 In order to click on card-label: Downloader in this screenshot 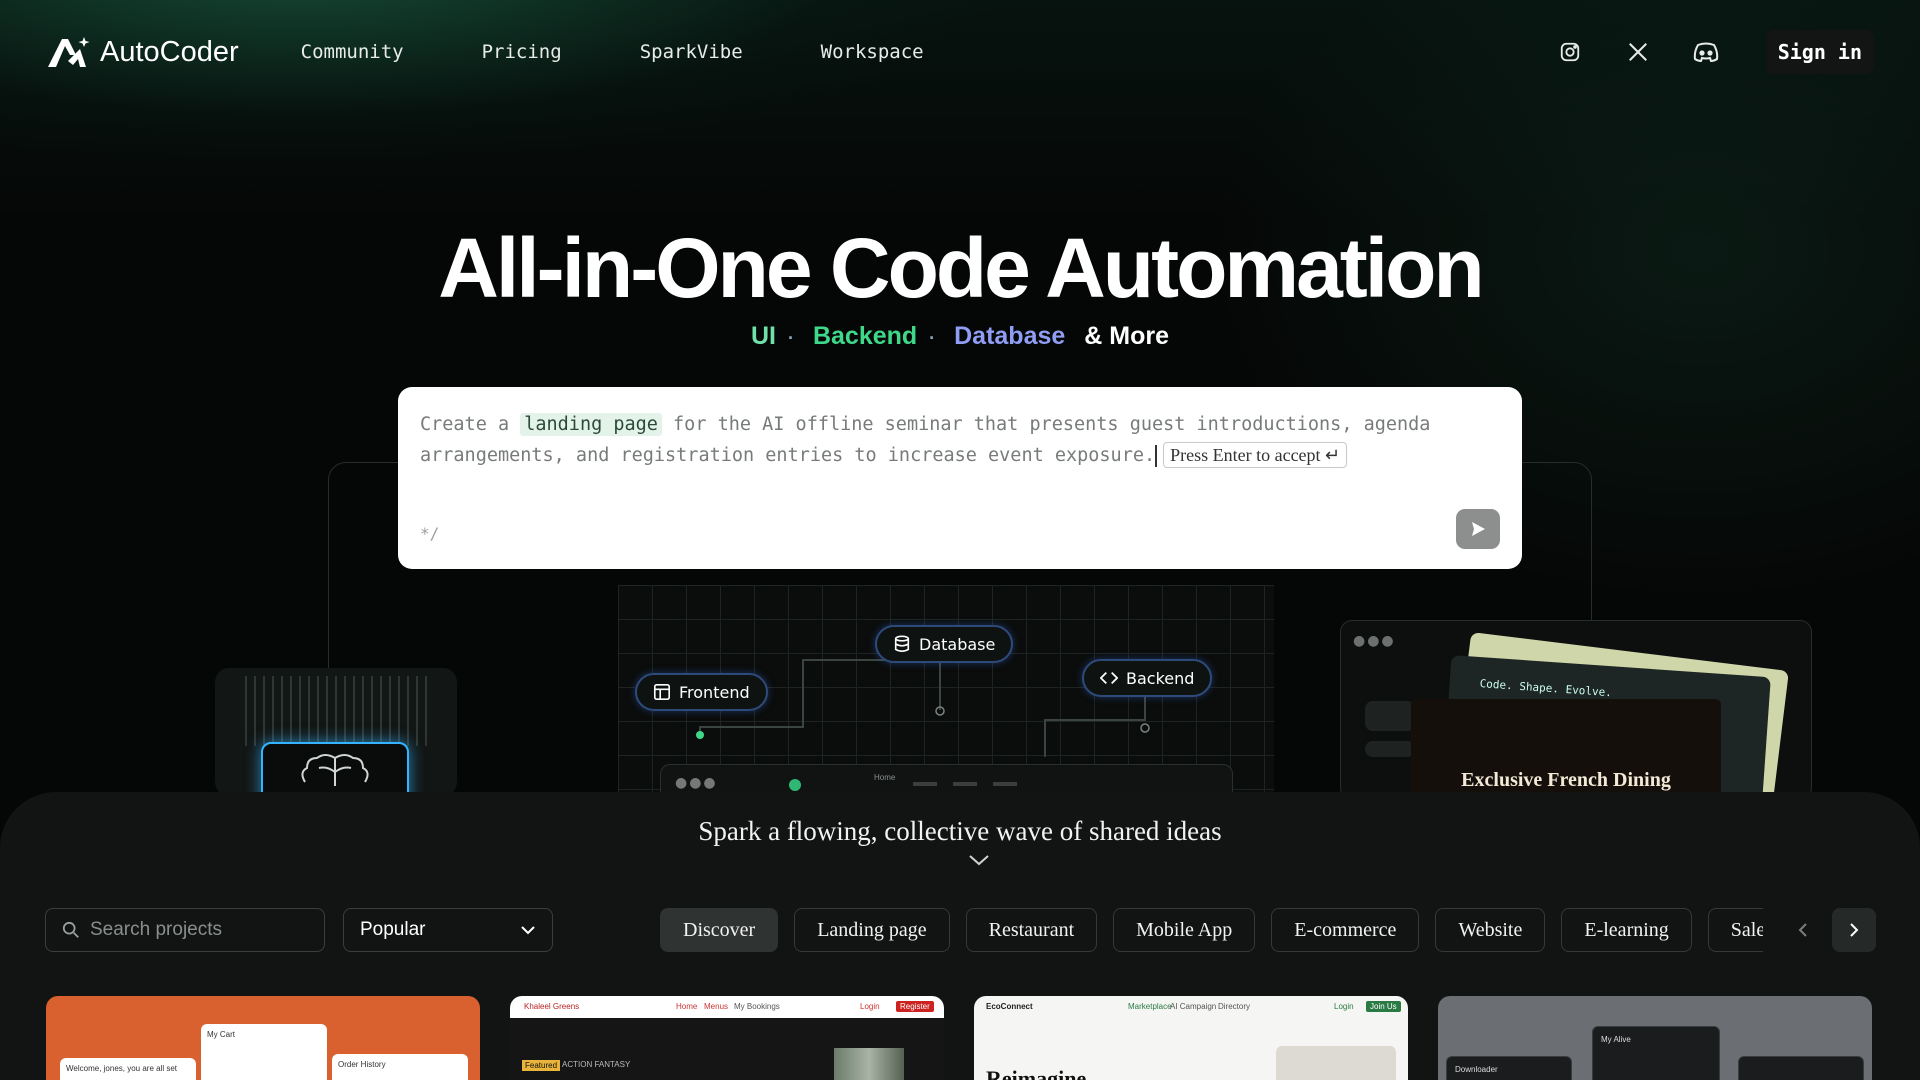, I will do `click(1476, 1069)`.